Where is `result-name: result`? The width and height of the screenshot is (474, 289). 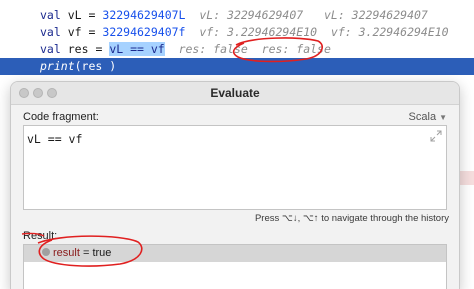
result-name: result is located at coordinates (66, 253).